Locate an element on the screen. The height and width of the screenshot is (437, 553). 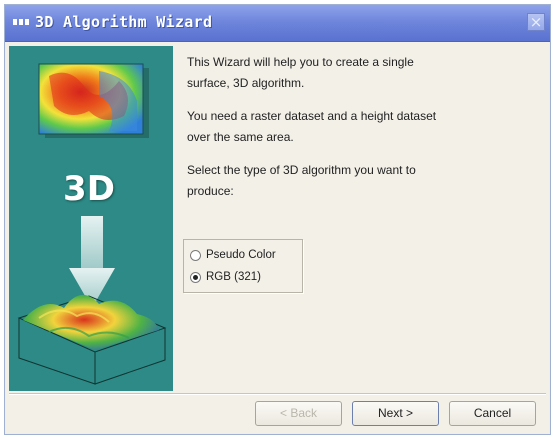
cancel-button: Cancel is located at coordinates (492, 413).